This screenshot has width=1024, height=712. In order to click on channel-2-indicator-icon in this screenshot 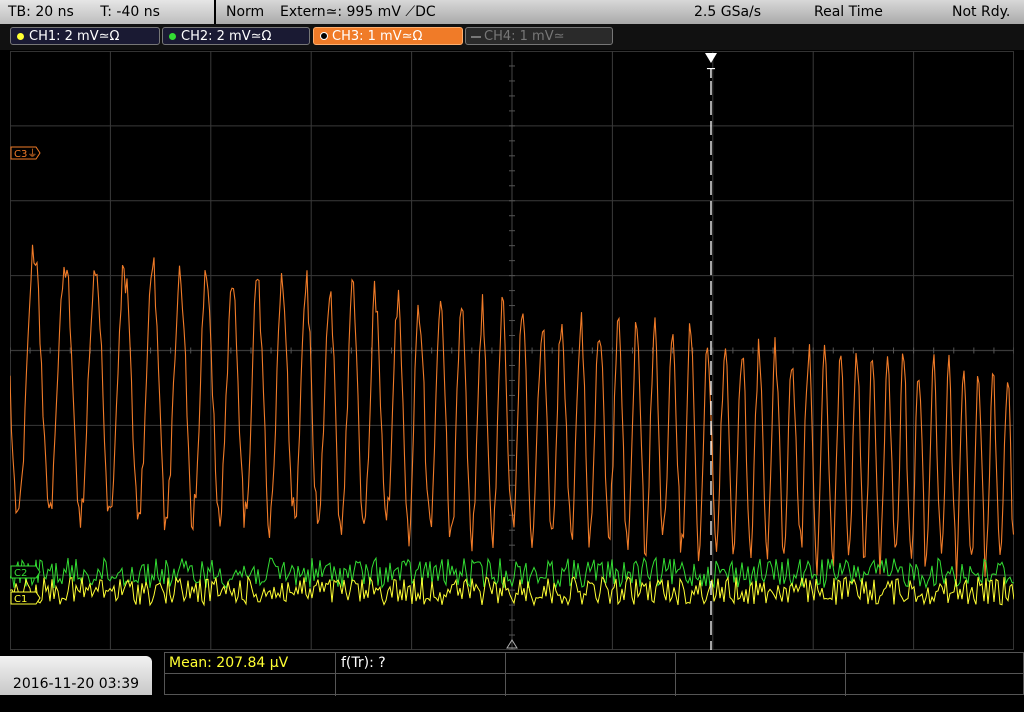, I will do `click(172, 36)`.